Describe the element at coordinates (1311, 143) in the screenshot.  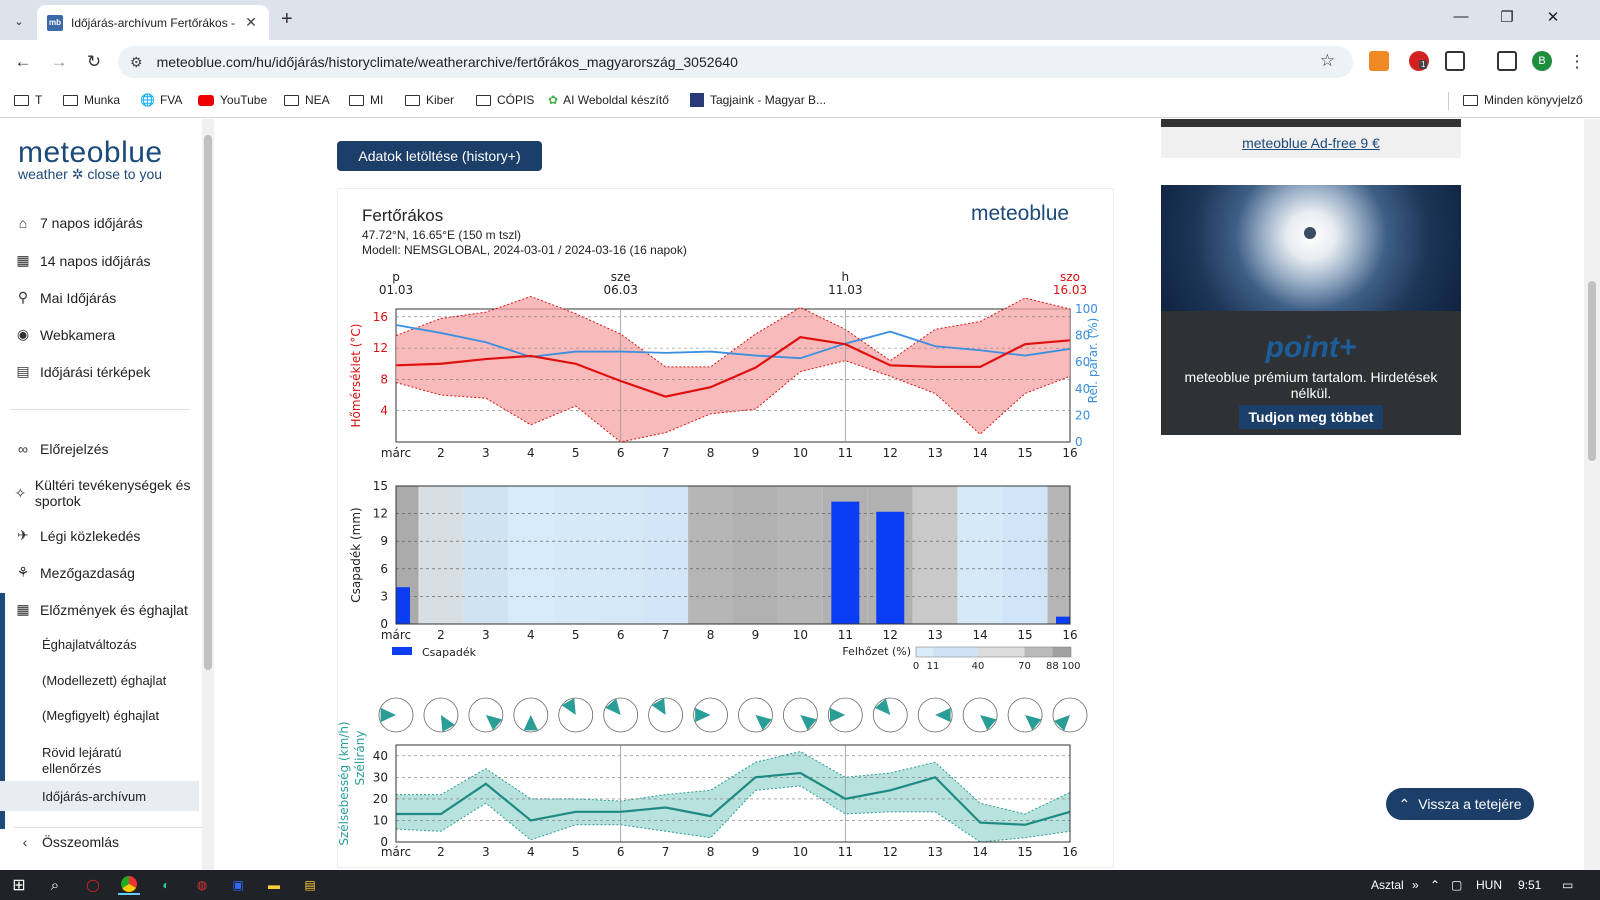
I see `adfree-link: meteoblue Ad-free 9 €` at that location.